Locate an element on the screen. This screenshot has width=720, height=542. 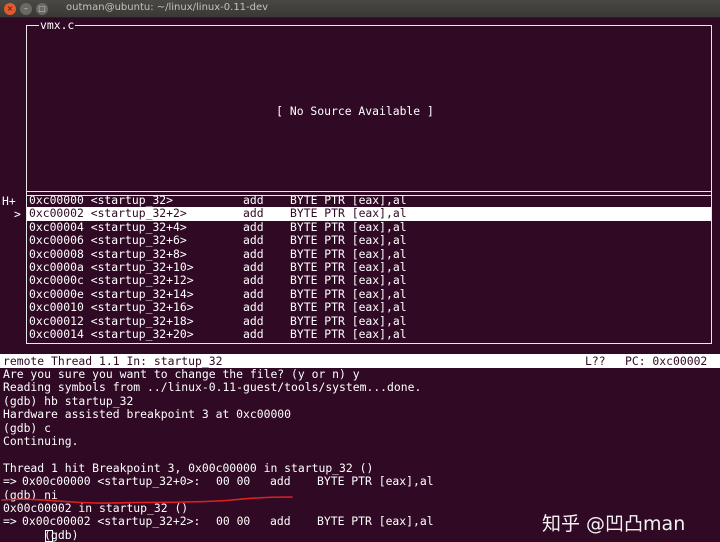
underline-stroke is located at coordinates (147, 500).